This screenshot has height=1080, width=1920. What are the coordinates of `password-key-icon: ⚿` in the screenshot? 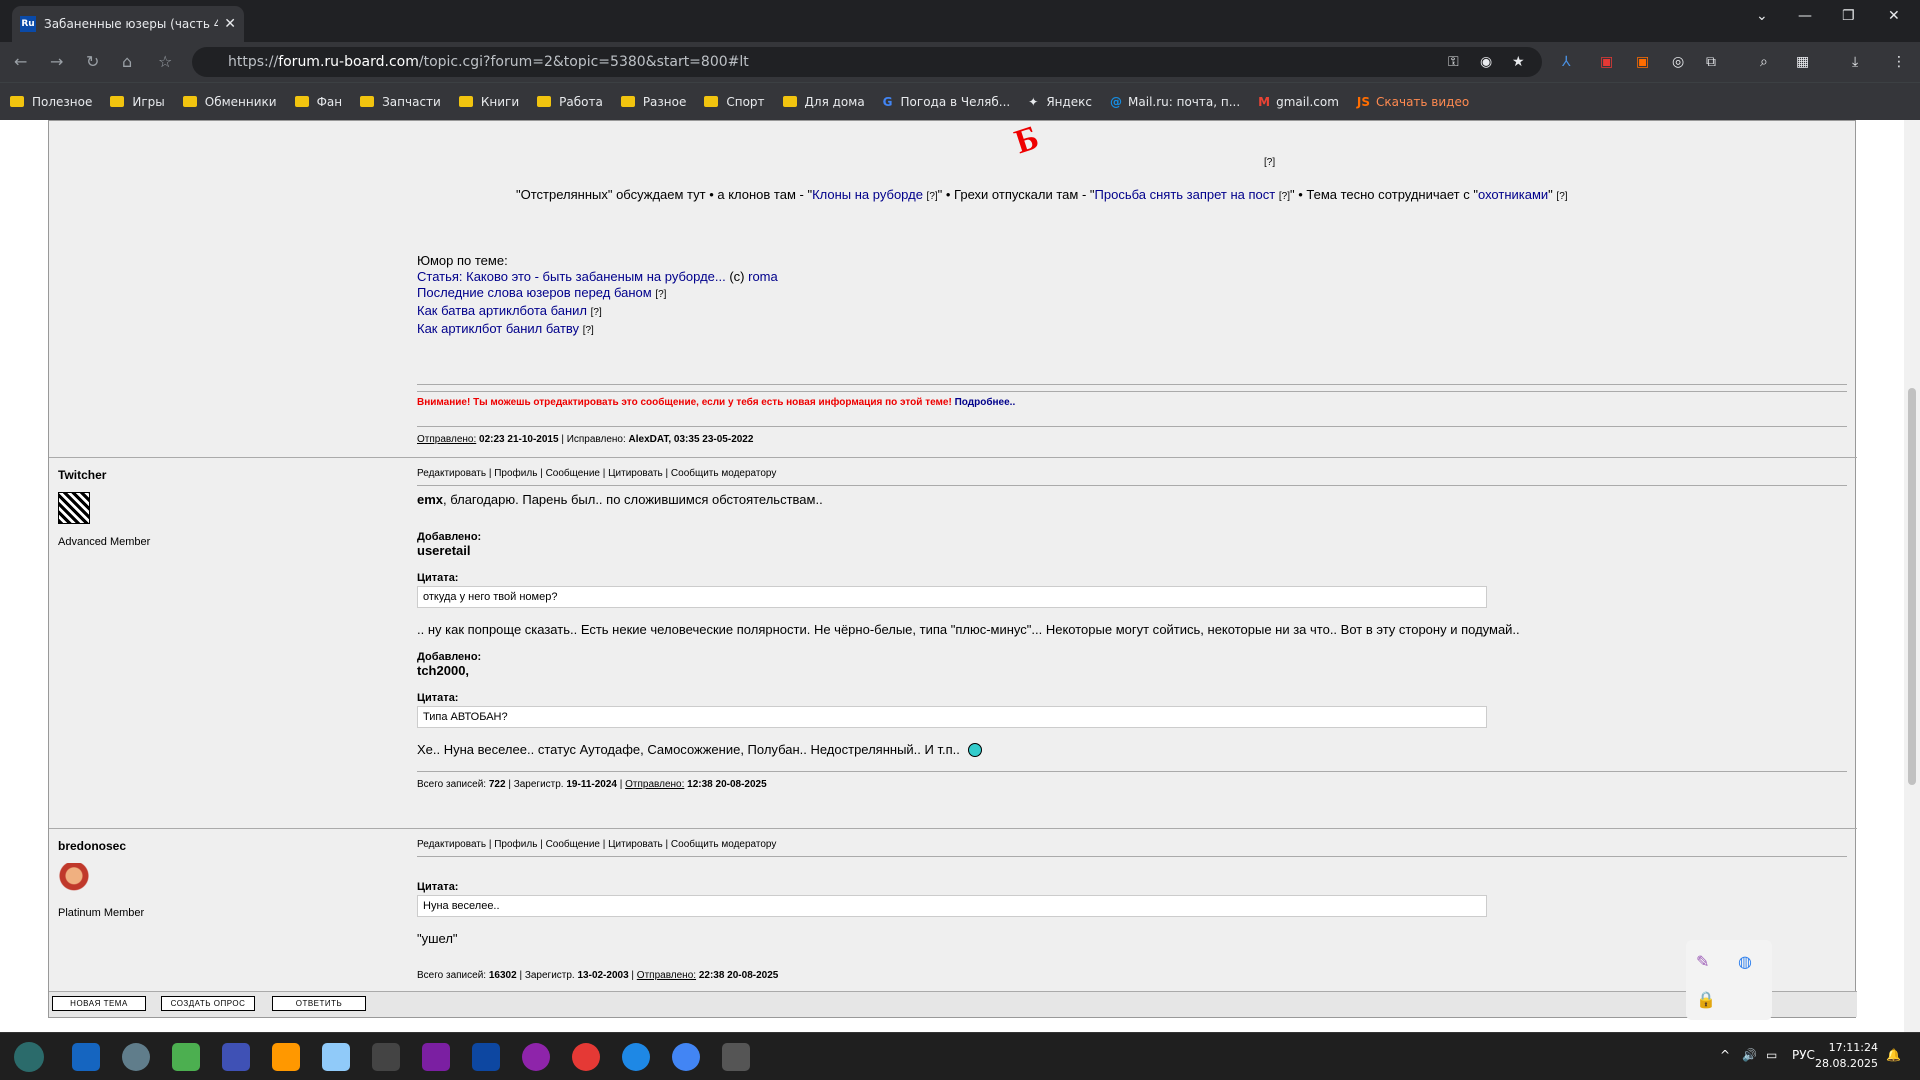 It's located at (1453, 62).